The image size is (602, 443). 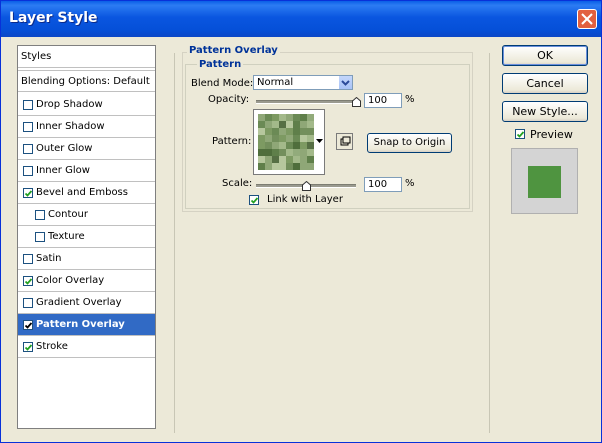 What do you see at coordinates (174, 243) in the screenshot?
I see `section-divider-left` at bounding box center [174, 243].